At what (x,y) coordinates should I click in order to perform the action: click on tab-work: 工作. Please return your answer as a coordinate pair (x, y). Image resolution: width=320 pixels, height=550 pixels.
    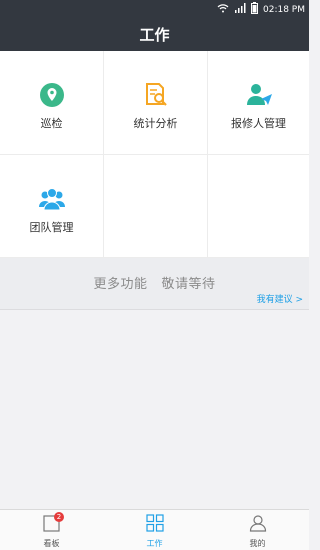
    Looking at the image, I should click on (154, 530).